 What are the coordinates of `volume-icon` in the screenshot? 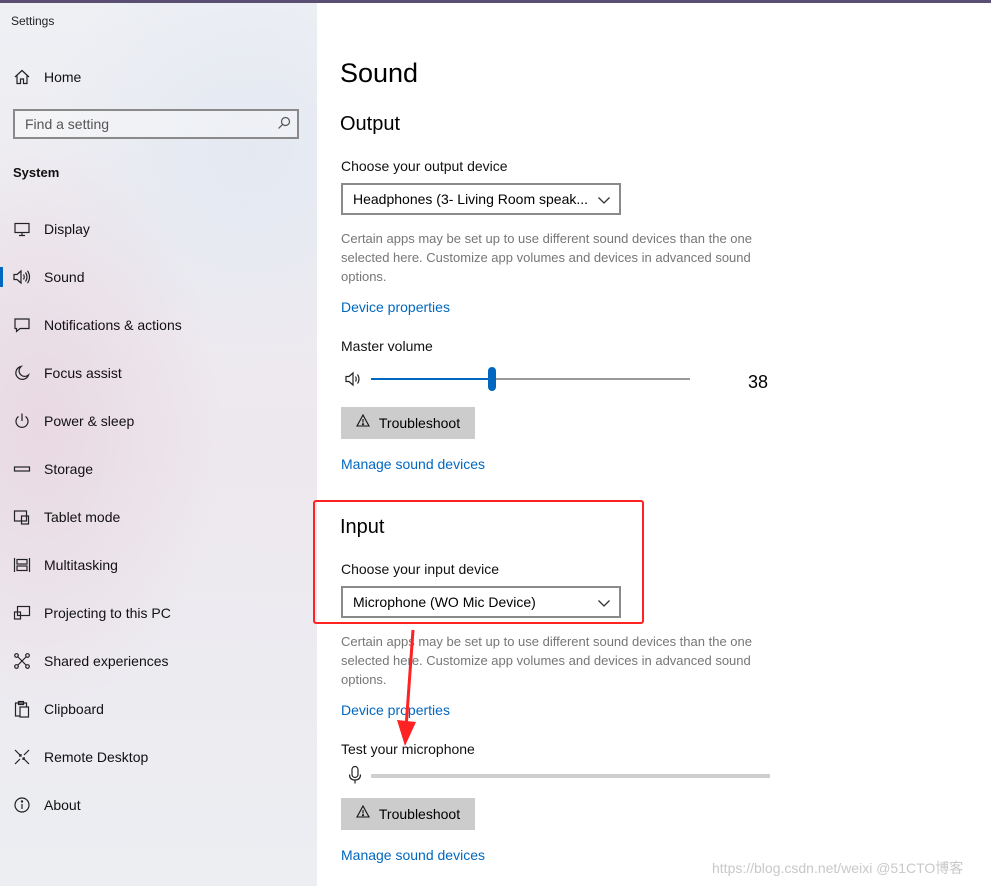 It's located at (354, 381).